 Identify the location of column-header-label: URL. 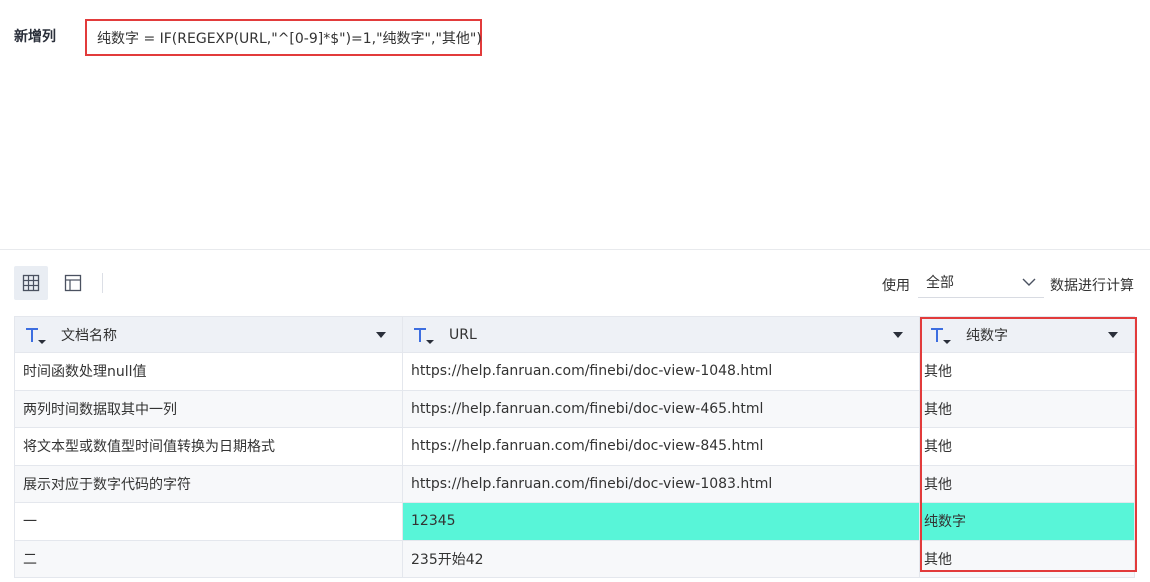
(463, 334).